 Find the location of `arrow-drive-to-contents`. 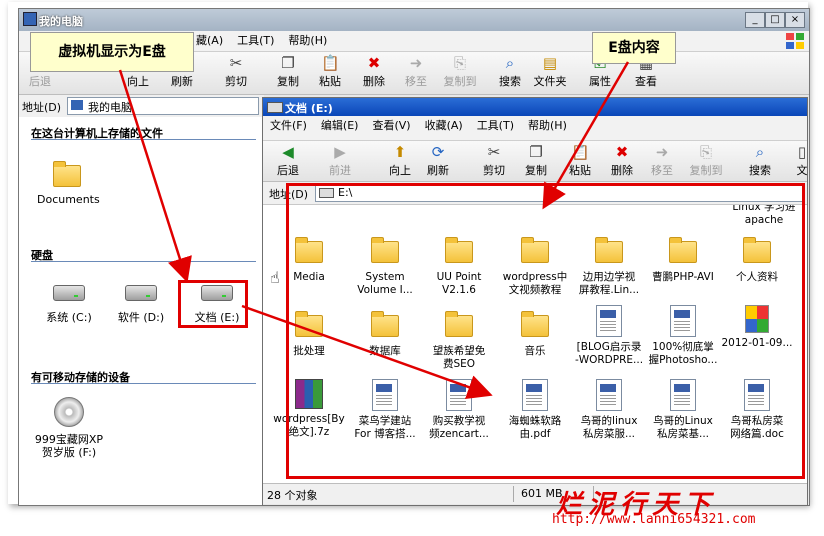

arrow-drive-to-contents is located at coordinates (367, 352).